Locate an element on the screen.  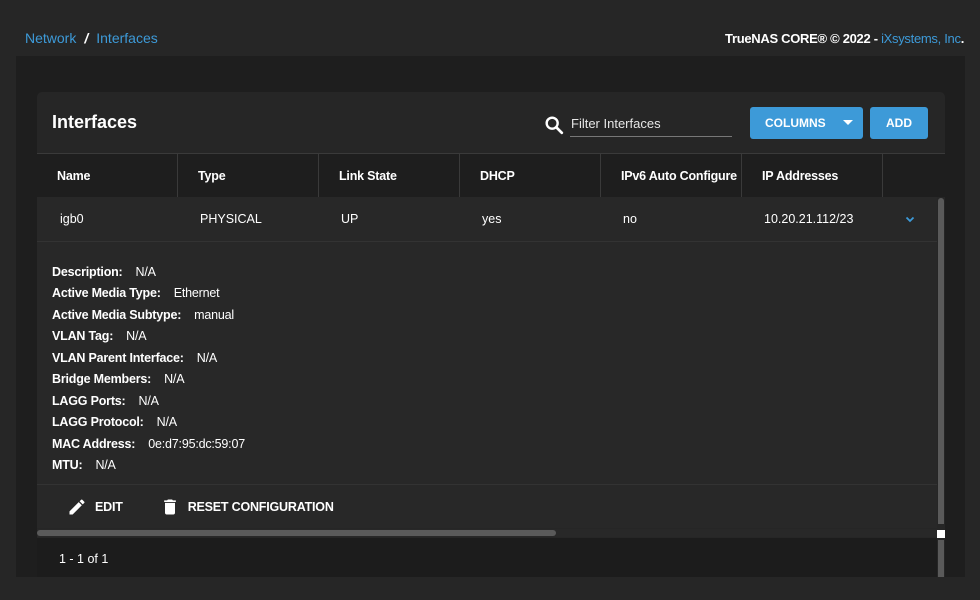
row-actions: EDIT RESET CONFIGURATION is located at coordinates (487, 506).